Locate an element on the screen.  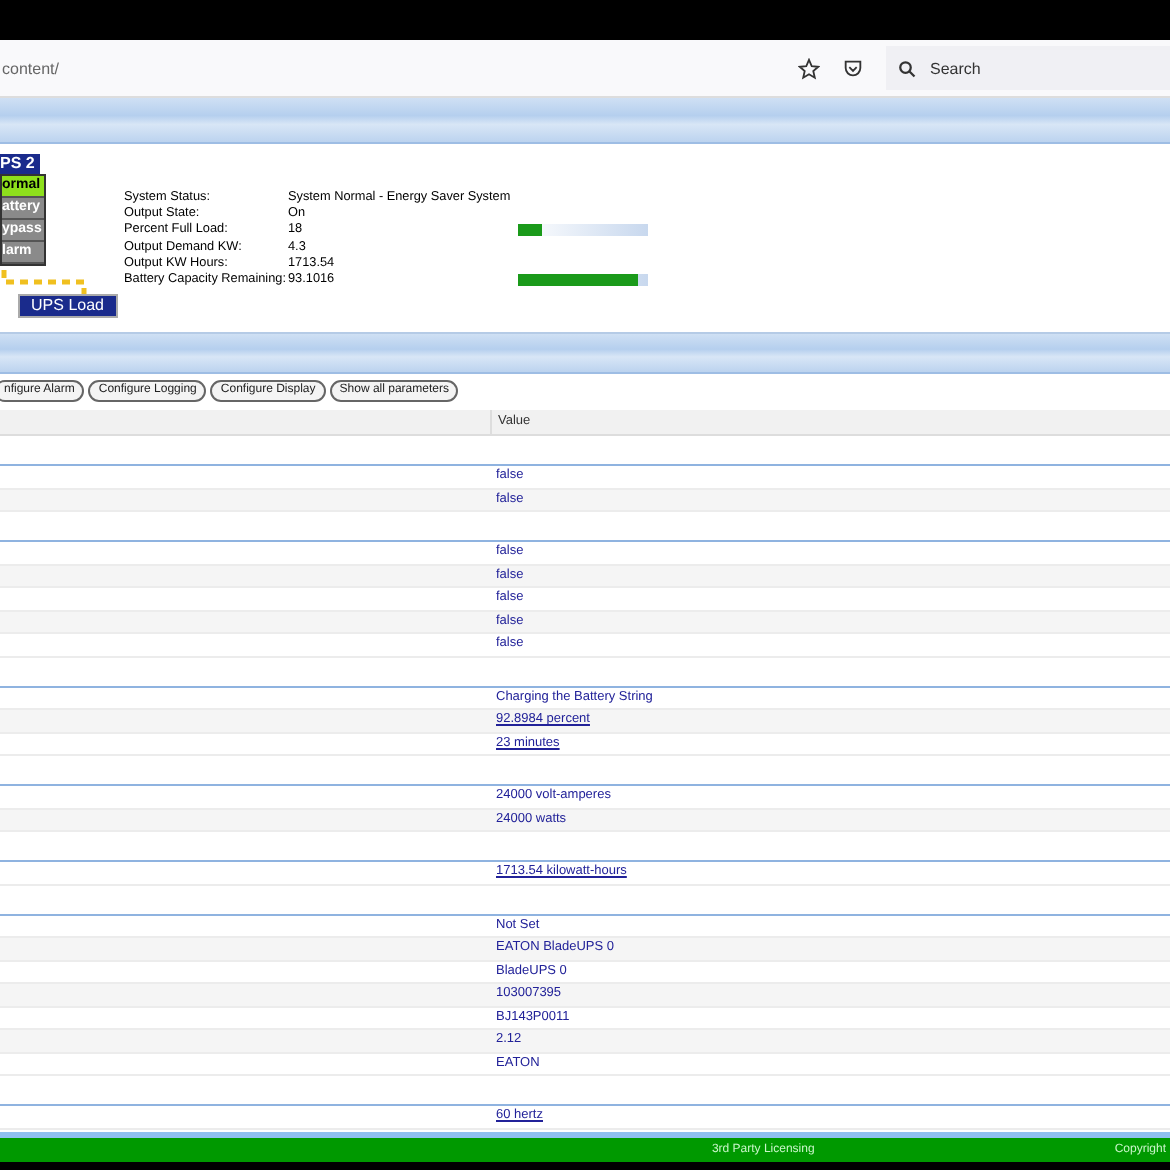
address-bar: content/ is located at coordinates (399, 68).